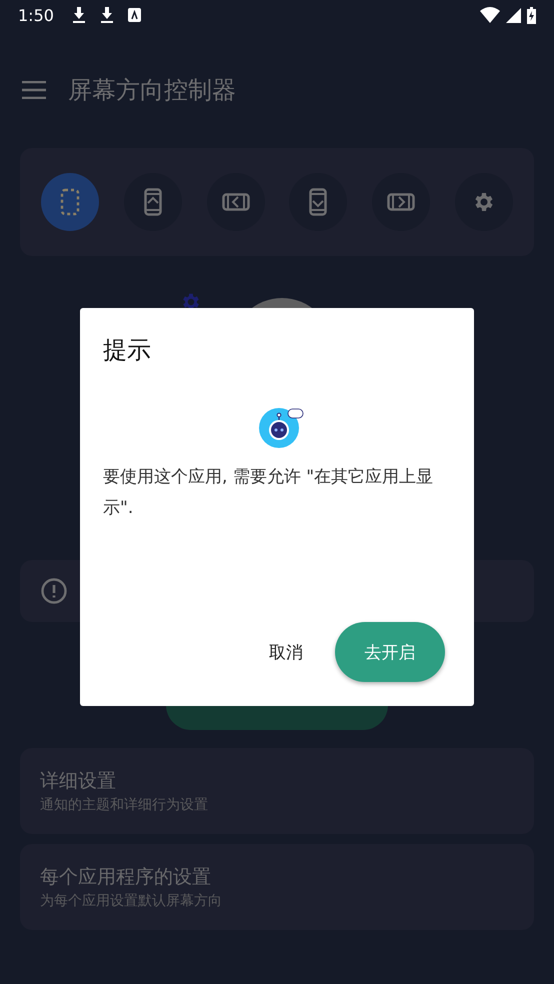 The width and height of the screenshot is (554, 984). Describe the element at coordinates (390, 652) in the screenshot. I see `confirm-button: 去开启` at that location.